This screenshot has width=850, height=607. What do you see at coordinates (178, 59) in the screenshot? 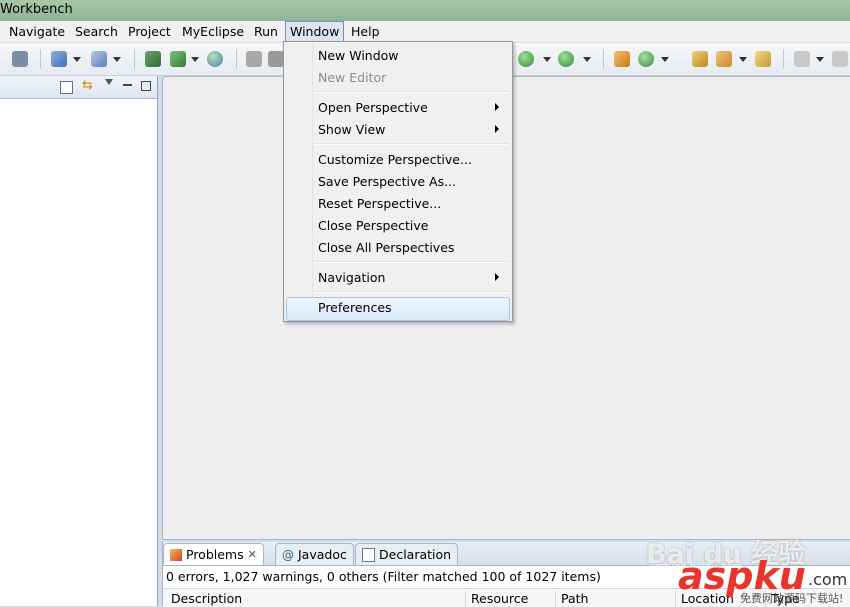
I see `server-icon` at bounding box center [178, 59].